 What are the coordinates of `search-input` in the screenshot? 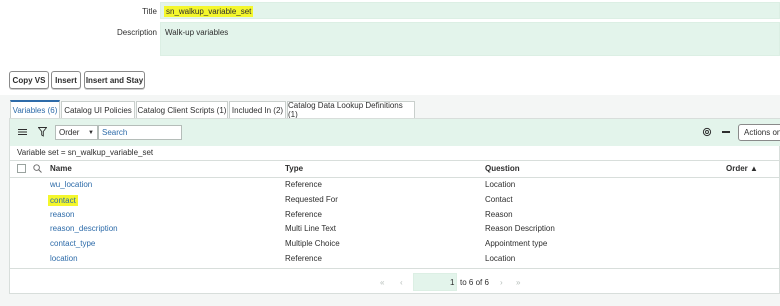 It's located at (140, 132).